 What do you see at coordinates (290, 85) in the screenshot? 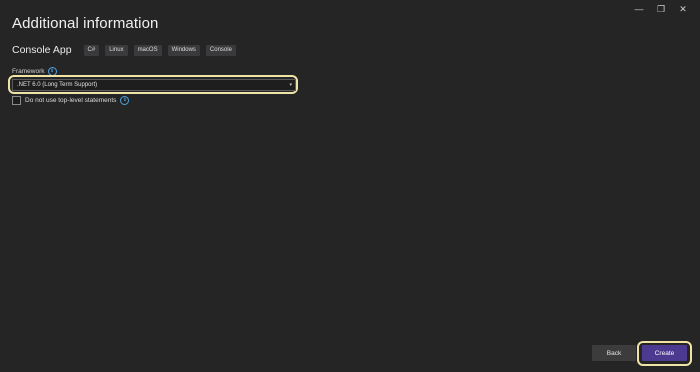
I see `chevron-down-icon: ▾` at bounding box center [290, 85].